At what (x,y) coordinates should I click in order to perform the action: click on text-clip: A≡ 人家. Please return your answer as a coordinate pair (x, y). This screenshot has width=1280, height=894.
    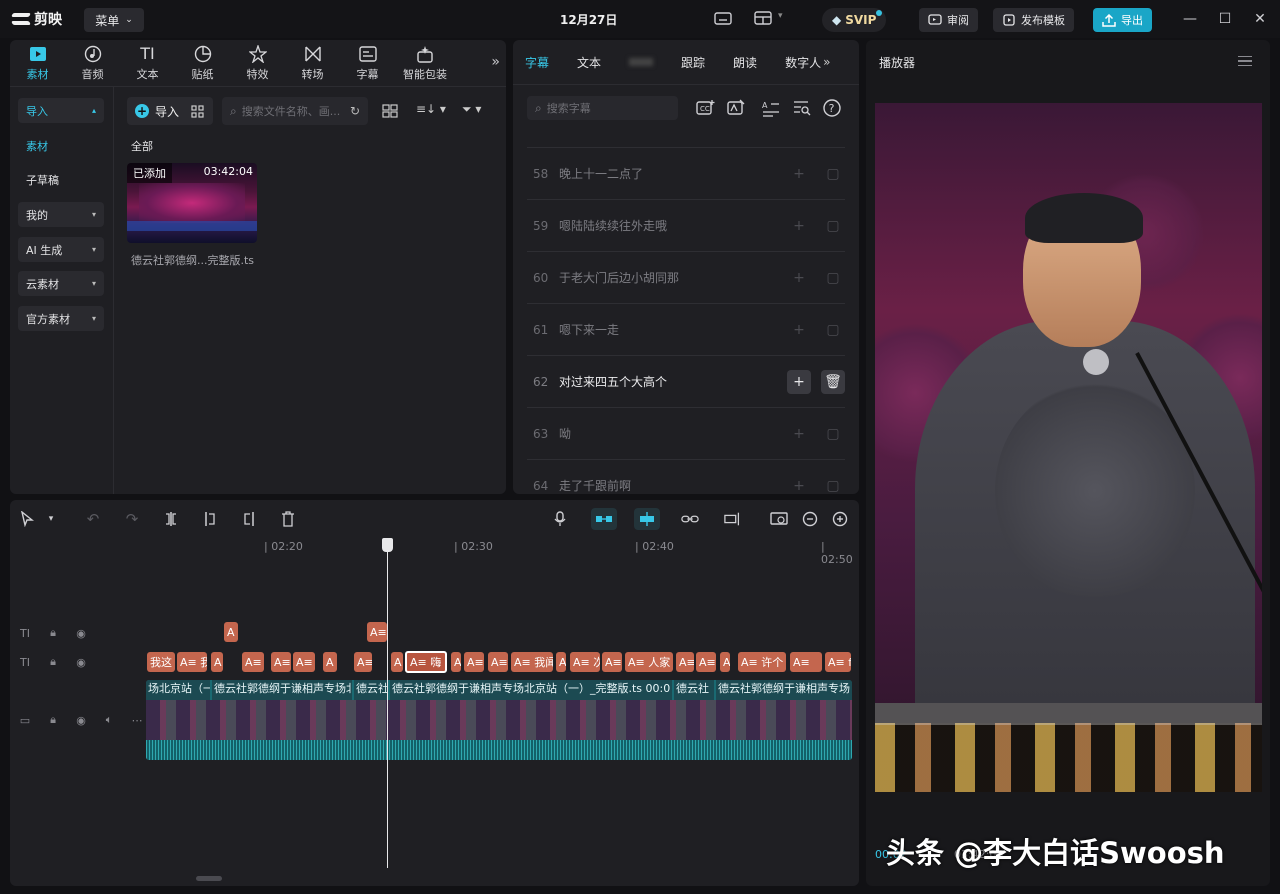
    Looking at the image, I should click on (649, 662).